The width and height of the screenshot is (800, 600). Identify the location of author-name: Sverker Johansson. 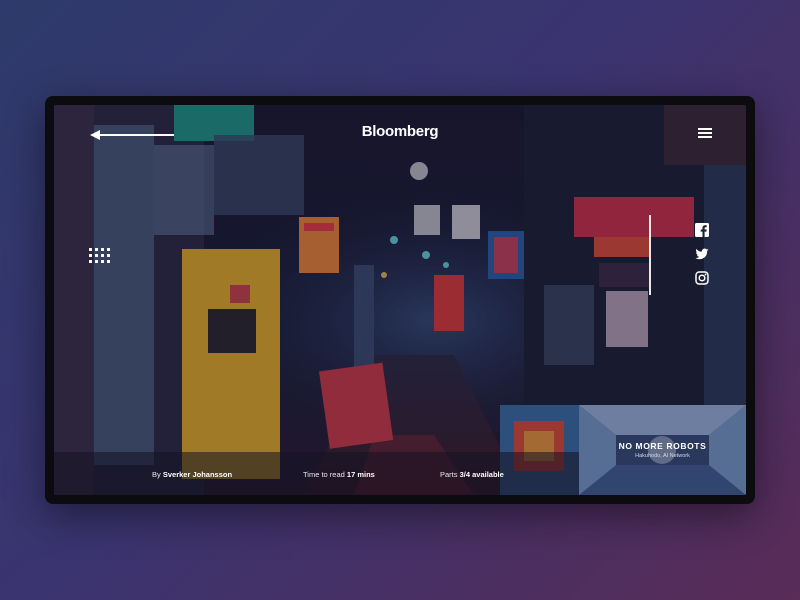
(197, 474).